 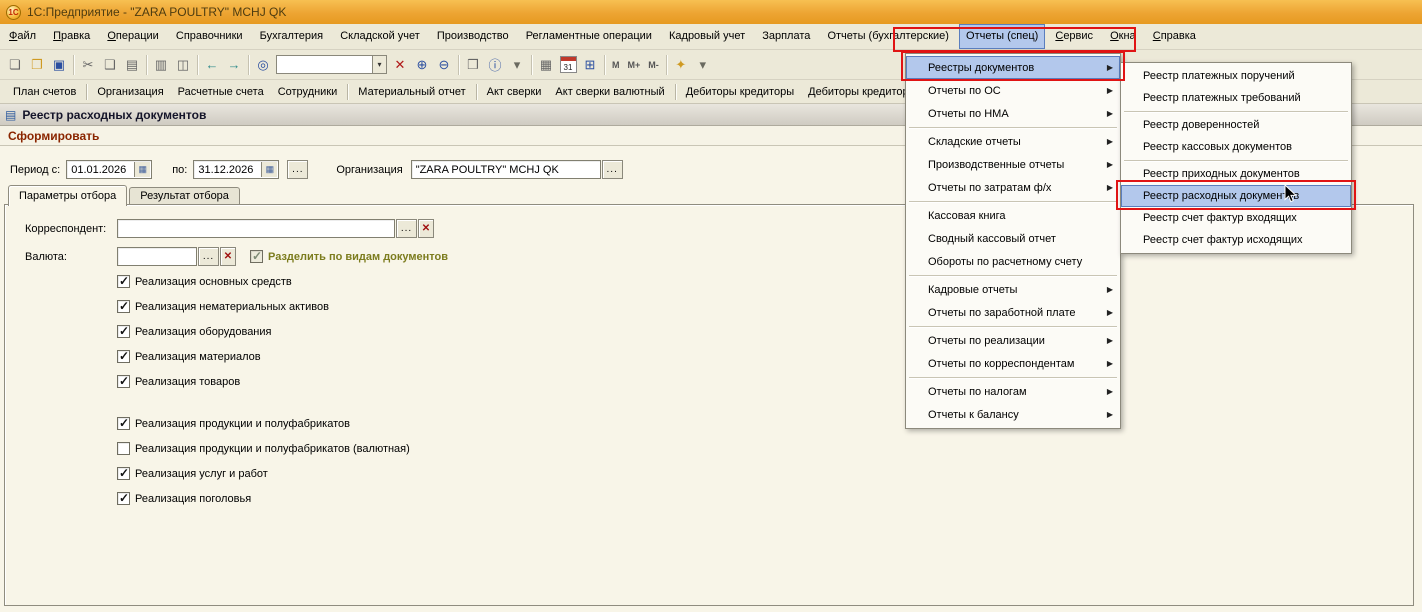 What do you see at coordinates (1013, 67) in the screenshot?
I see `spec-menu-item-0: Реестры документов ▶` at bounding box center [1013, 67].